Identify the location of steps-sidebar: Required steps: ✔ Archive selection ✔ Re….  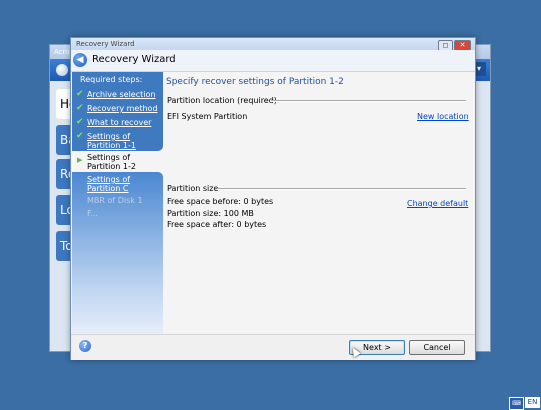
(117, 203).